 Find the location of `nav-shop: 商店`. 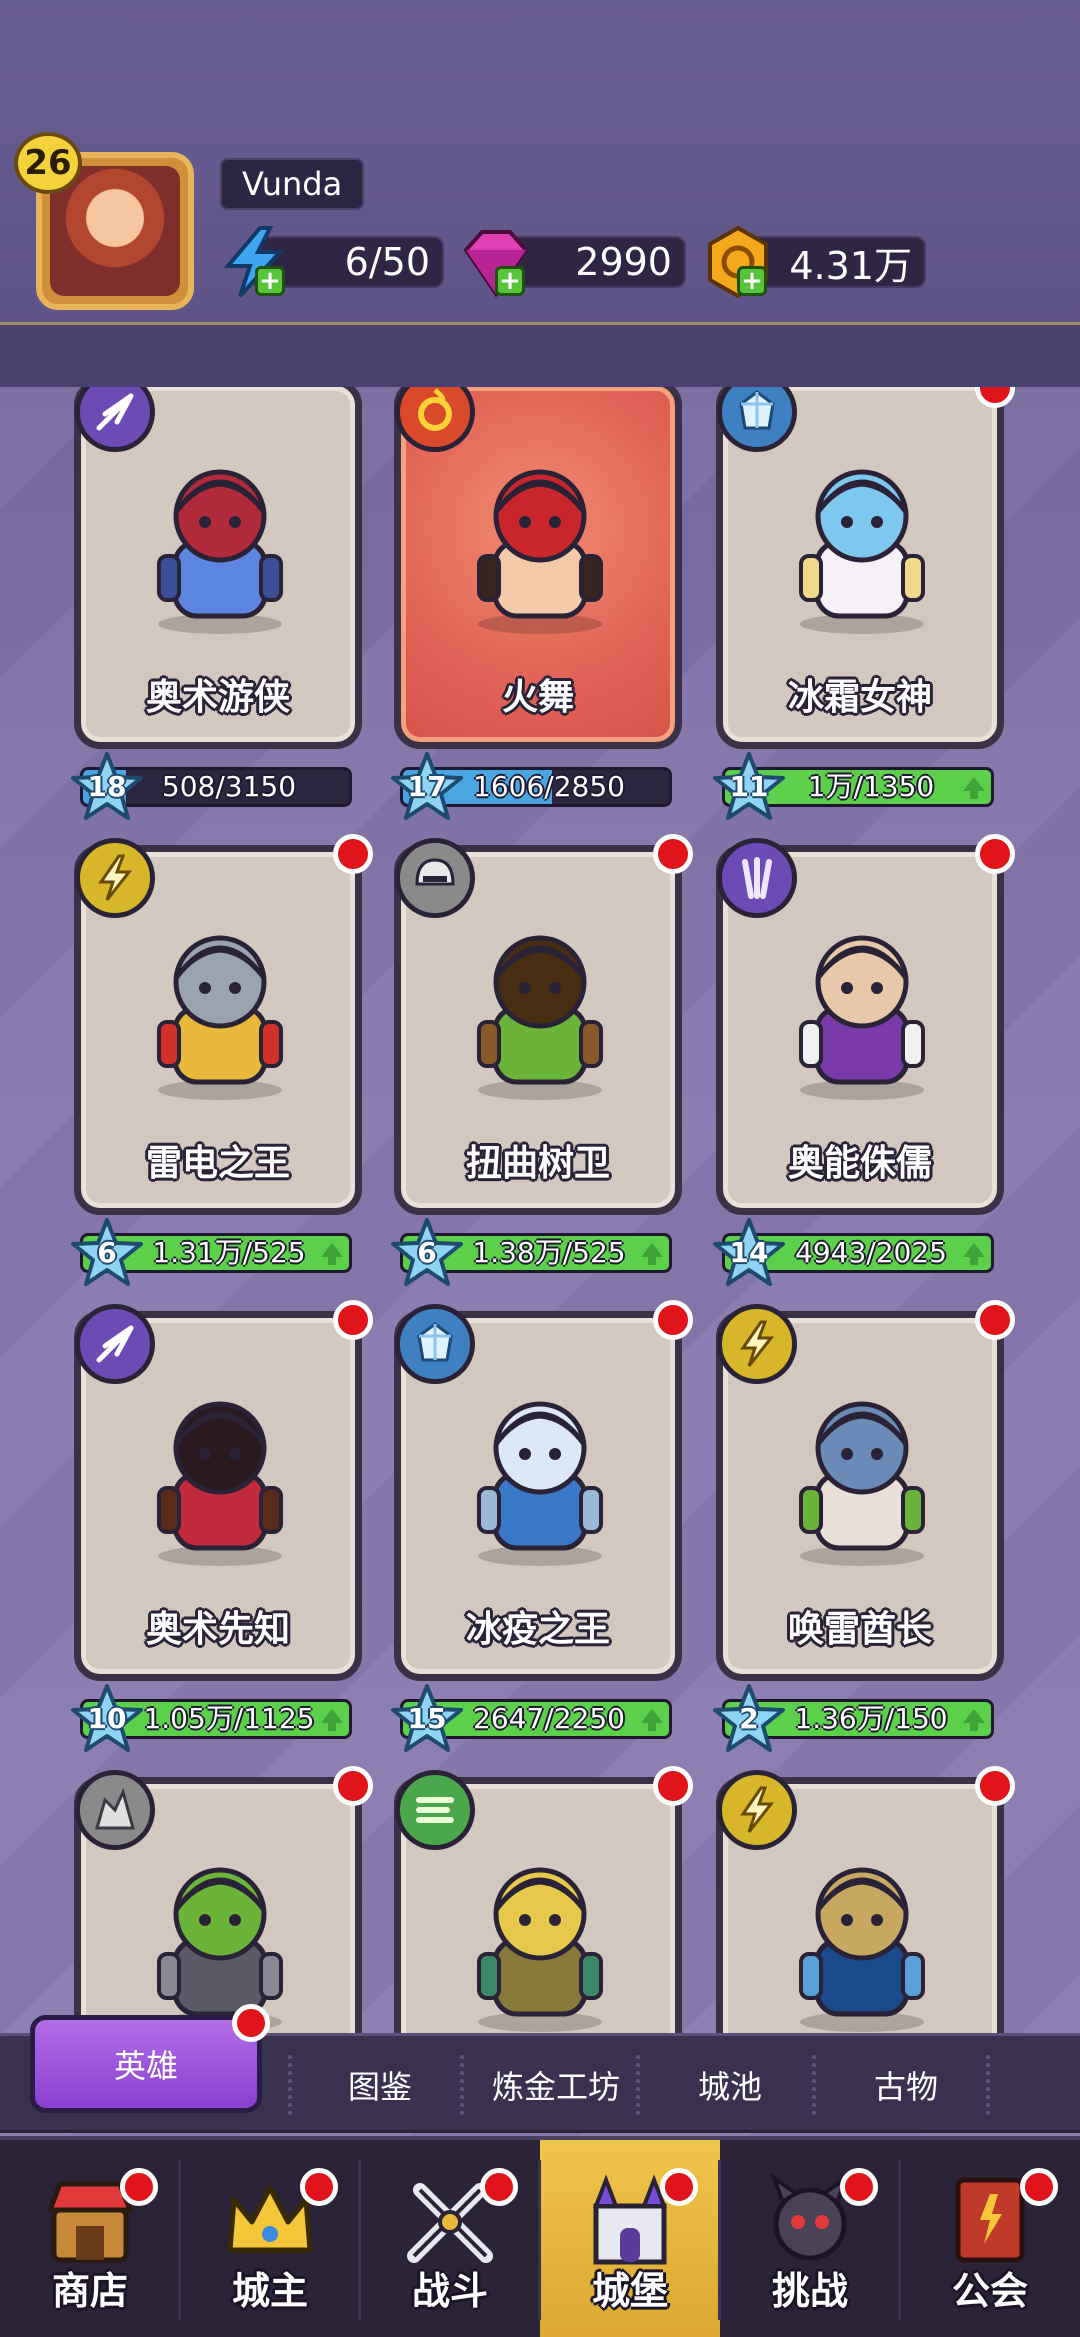

nav-shop: 商店 is located at coordinates (90, 2238).